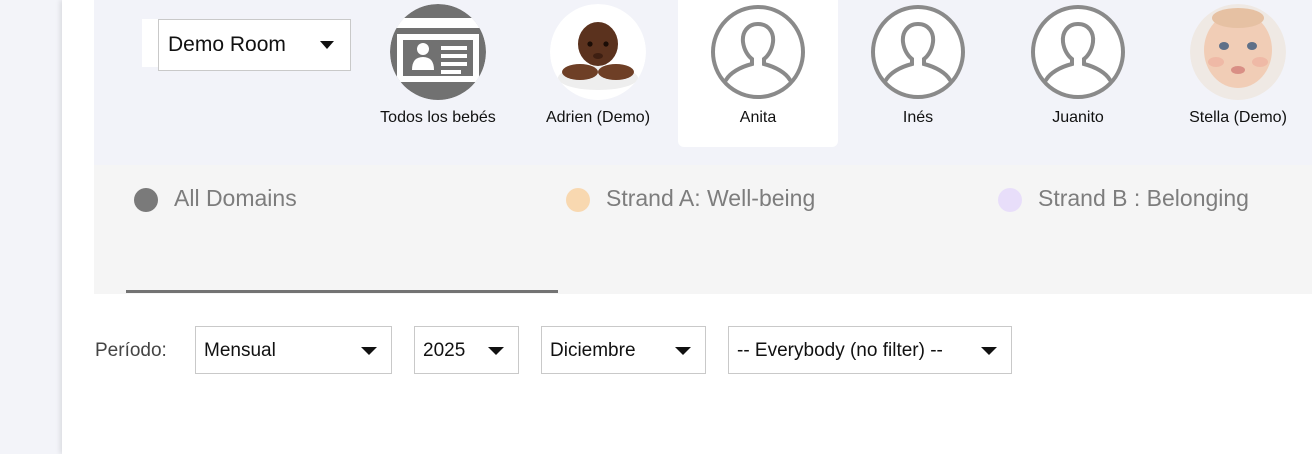  What do you see at coordinates (840, 350) in the screenshot?
I see `group-filter-value: -- Everybody (no filter) --` at bounding box center [840, 350].